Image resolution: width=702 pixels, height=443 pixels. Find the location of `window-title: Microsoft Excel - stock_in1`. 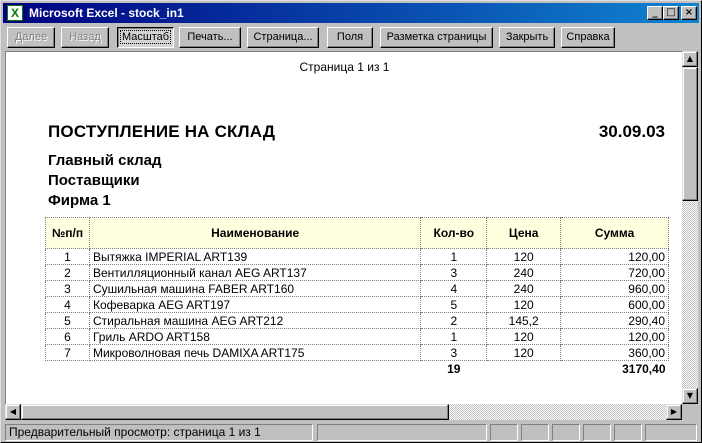

window-title: Microsoft Excel - stock_in1 is located at coordinates (106, 13).